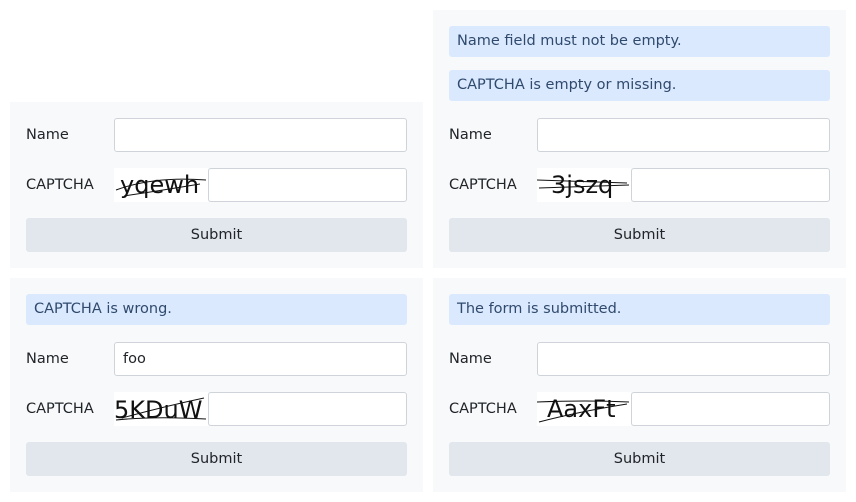 The image size is (856, 502). I want to click on captcha-text: AaxFt, so click(581, 409).